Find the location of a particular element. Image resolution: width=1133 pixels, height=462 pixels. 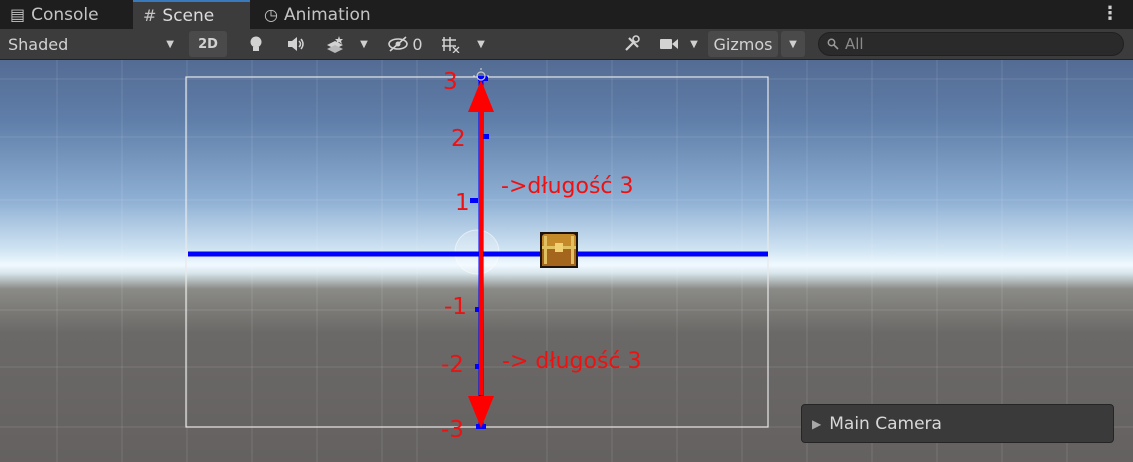

gizmos-button: Gizmos is located at coordinates (743, 44).